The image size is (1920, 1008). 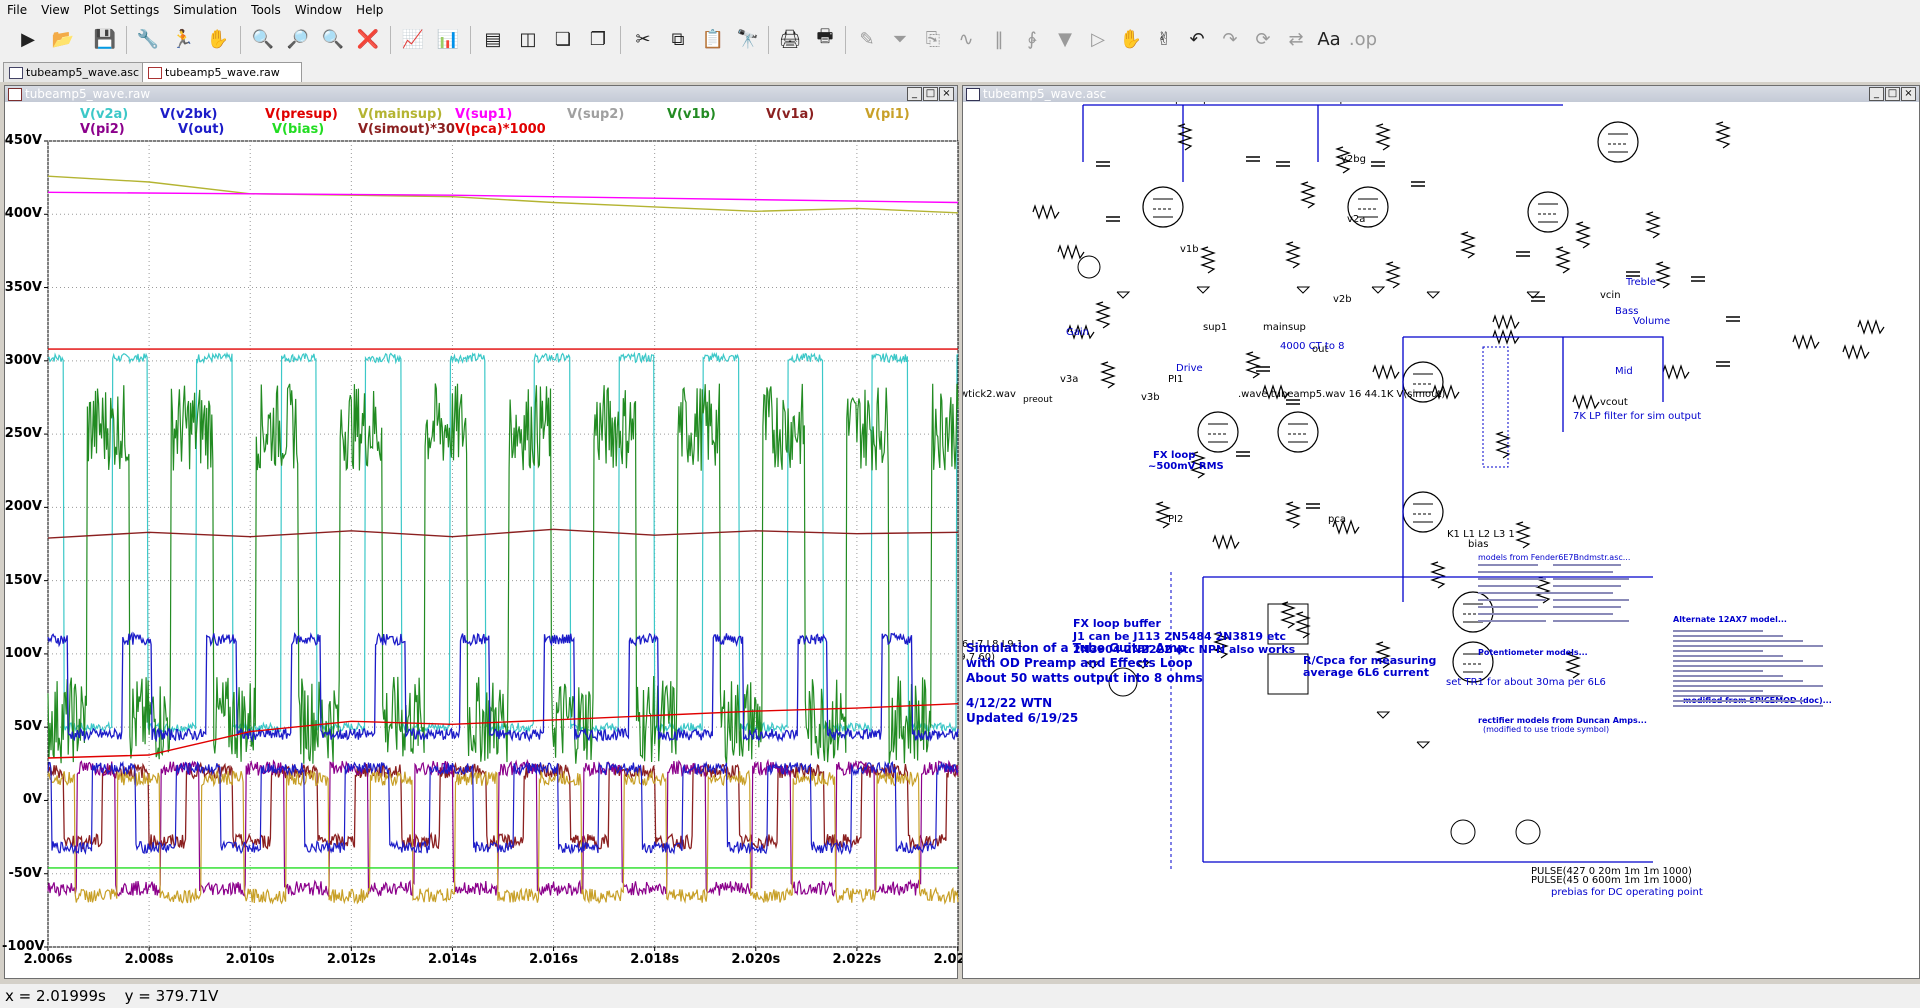 I want to click on schematic-label: preout, so click(x=1038, y=400).